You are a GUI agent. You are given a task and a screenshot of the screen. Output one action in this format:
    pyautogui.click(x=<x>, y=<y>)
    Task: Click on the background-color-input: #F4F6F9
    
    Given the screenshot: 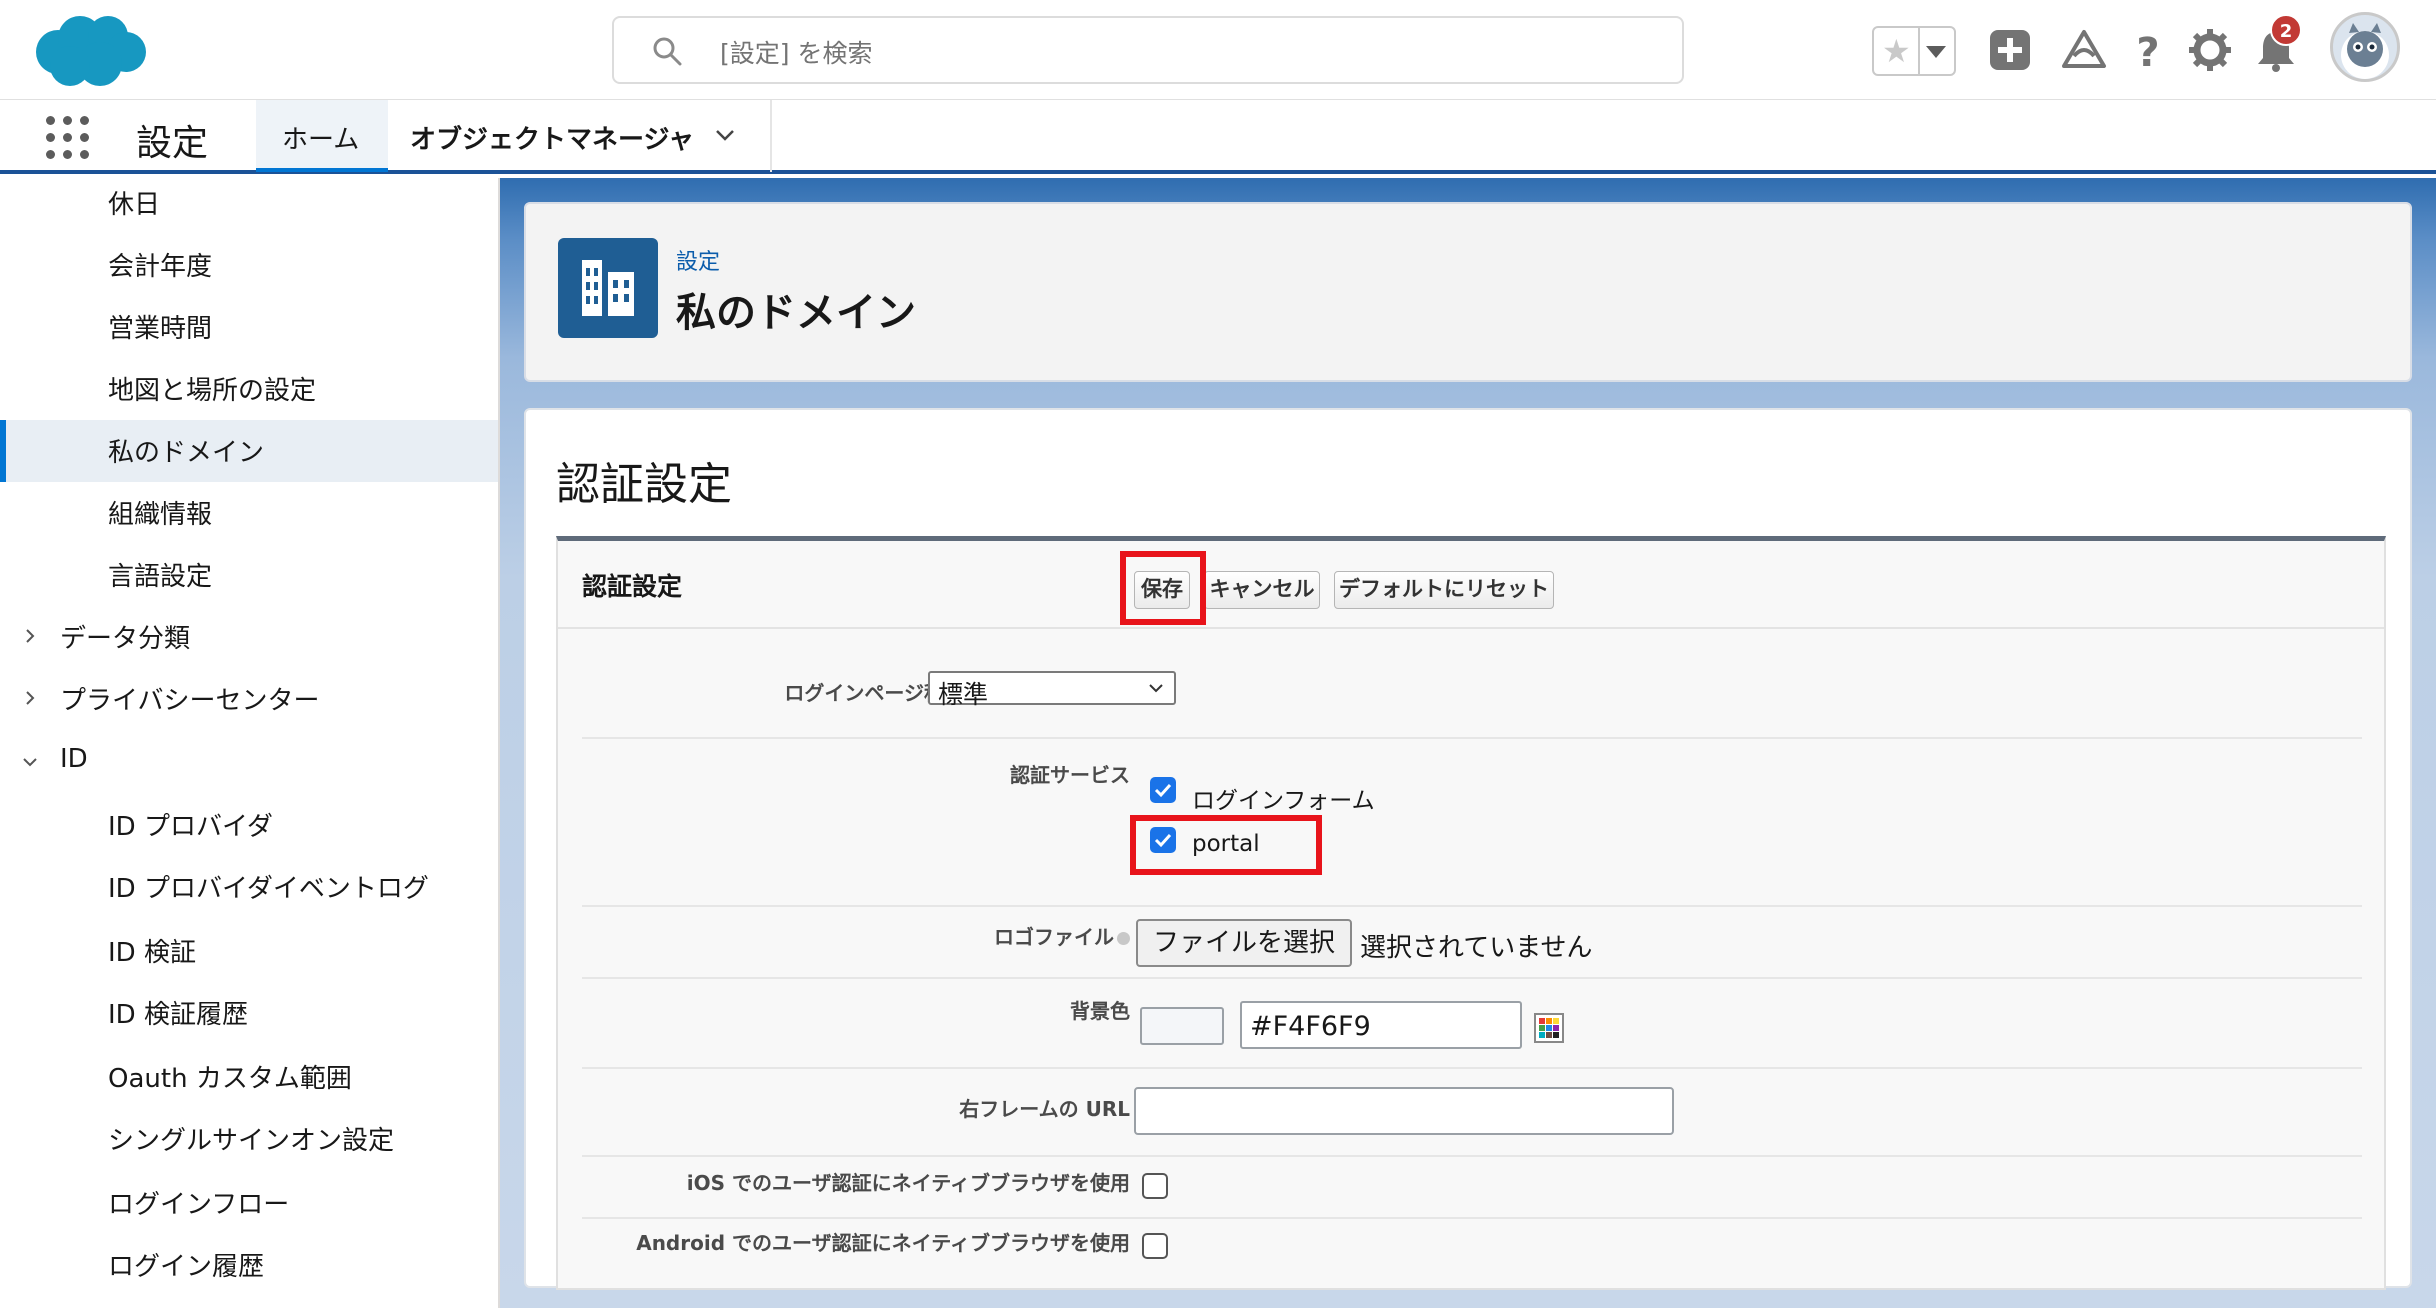 What is the action you would take?
    pyautogui.click(x=1381, y=1025)
    